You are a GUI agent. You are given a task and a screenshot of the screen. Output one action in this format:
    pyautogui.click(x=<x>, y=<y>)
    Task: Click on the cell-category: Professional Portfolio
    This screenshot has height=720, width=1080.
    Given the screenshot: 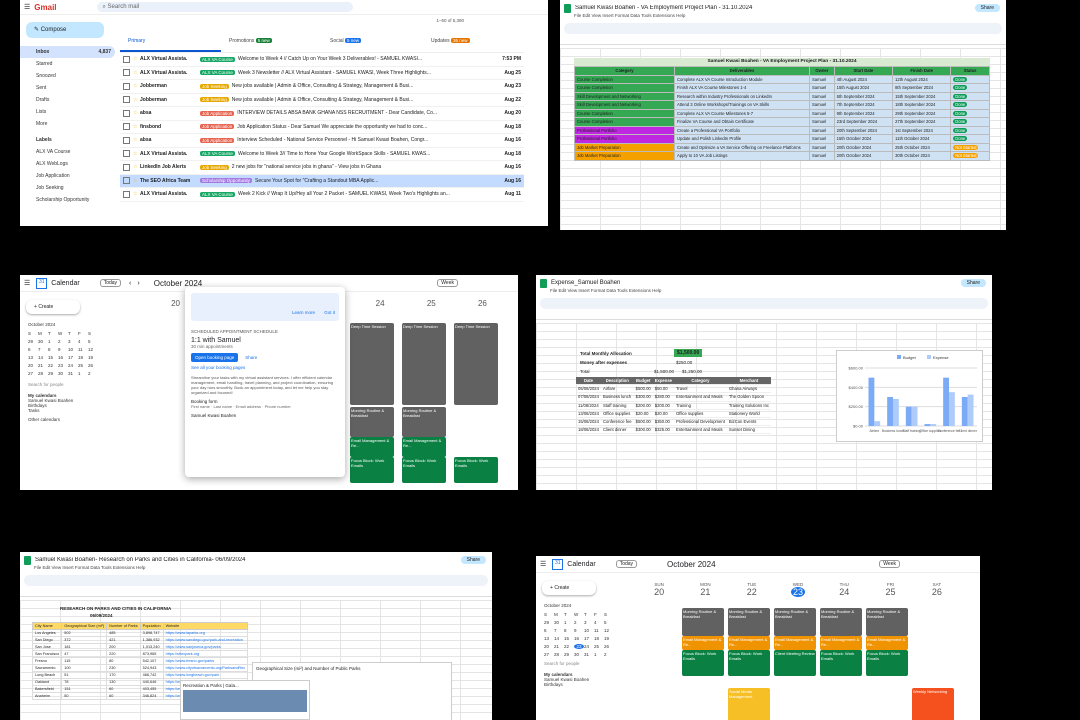 What is the action you would take?
    pyautogui.click(x=624, y=139)
    